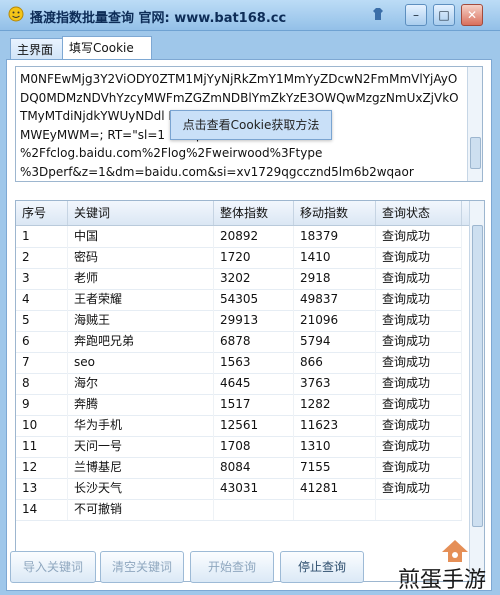 The height and width of the screenshot is (595, 500). Describe the element at coordinates (42, 278) in the screenshot. I see `cell-index: 3` at that location.